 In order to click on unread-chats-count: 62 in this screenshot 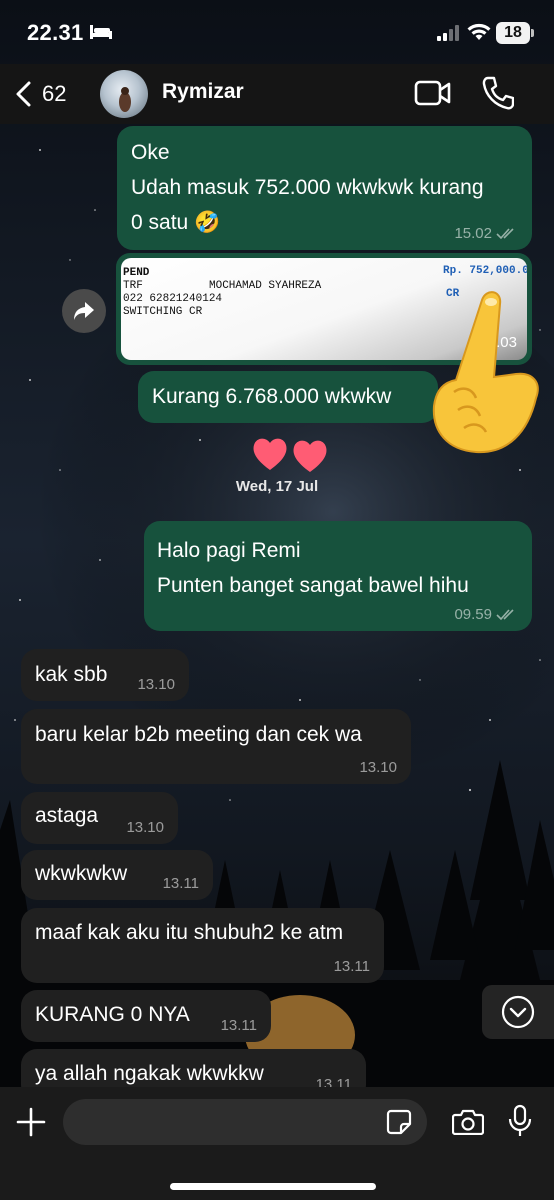, I will do `click(54, 93)`.